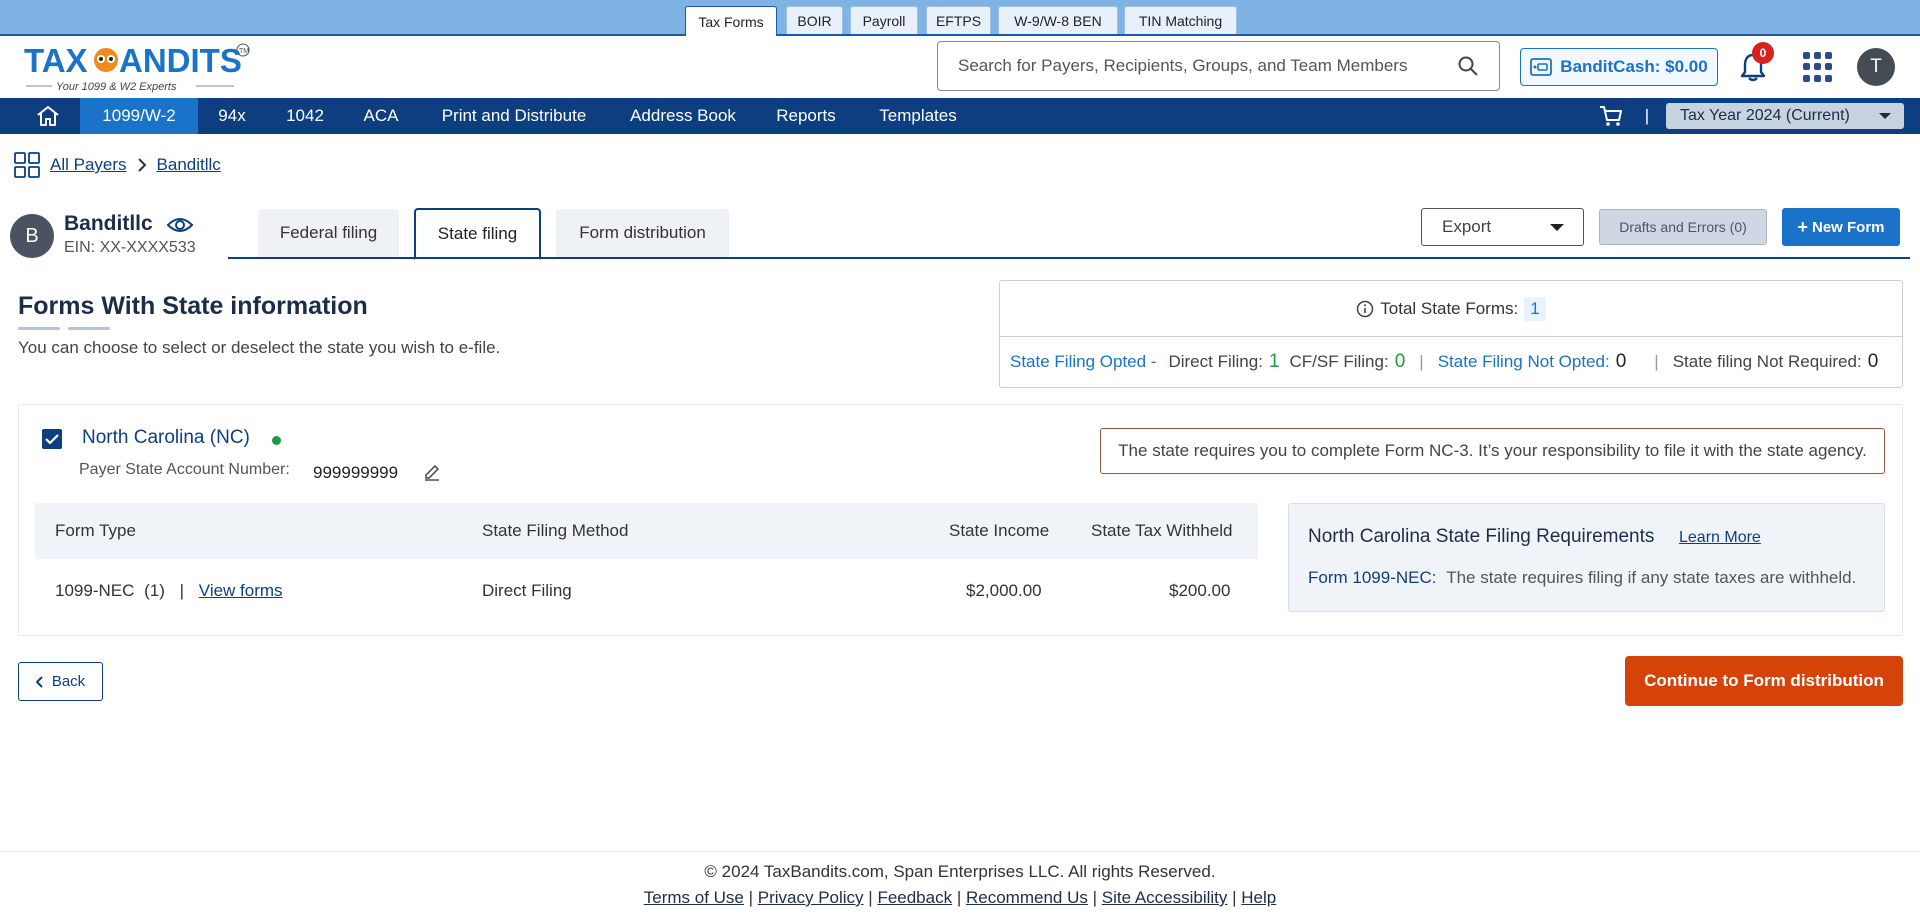  What do you see at coordinates (1683, 227) in the screenshot?
I see `drafts-and-errors-button: Drafts and Errors (0)` at bounding box center [1683, 227].